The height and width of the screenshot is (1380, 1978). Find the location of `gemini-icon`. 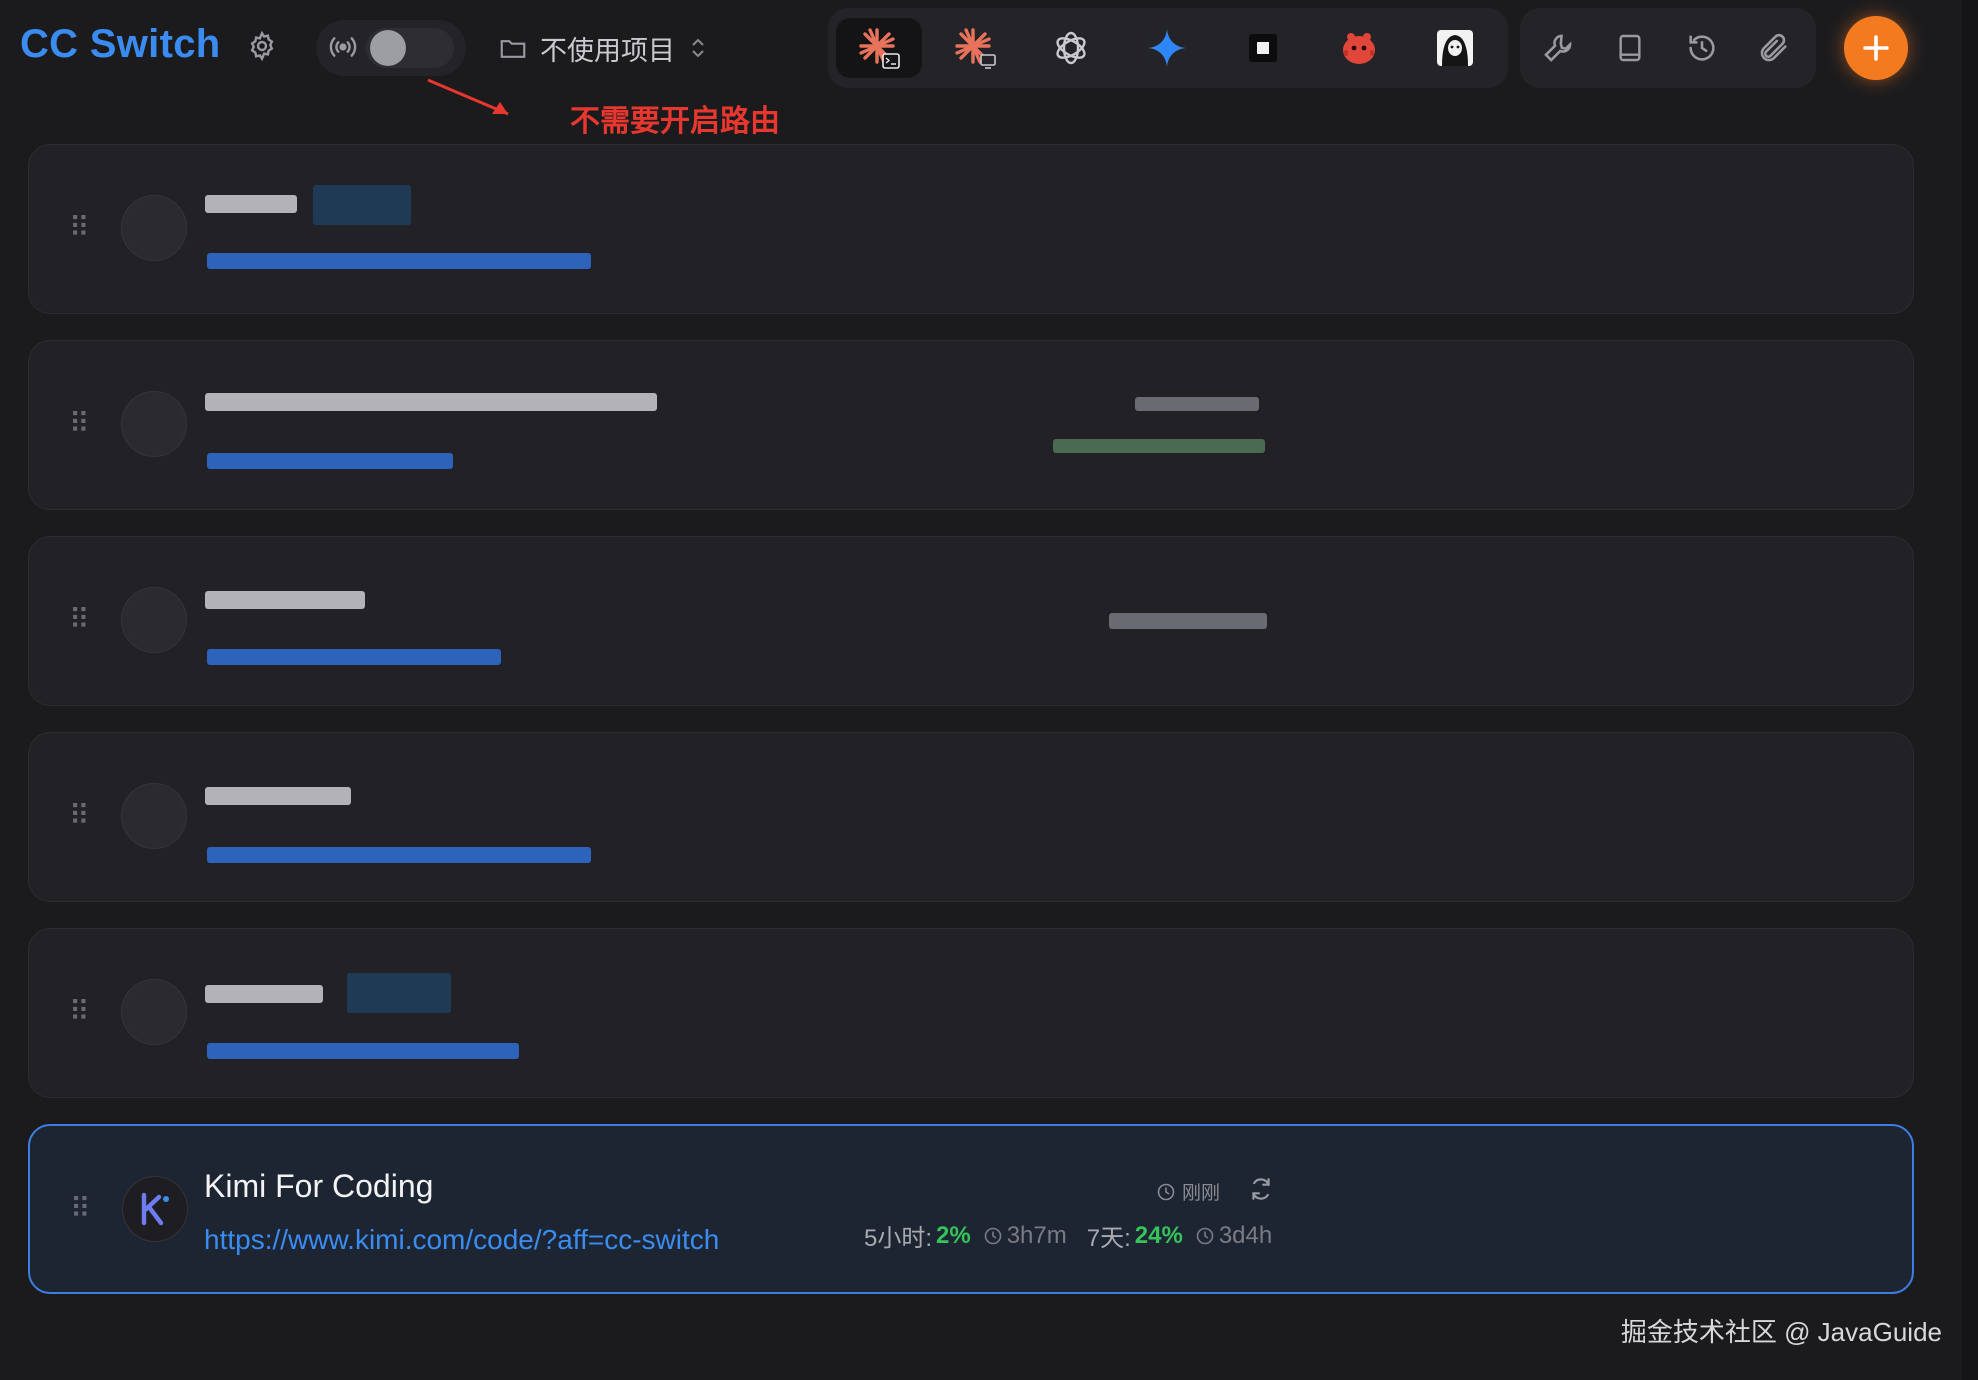

gemini-icon is located at coordinates (1167, 48).